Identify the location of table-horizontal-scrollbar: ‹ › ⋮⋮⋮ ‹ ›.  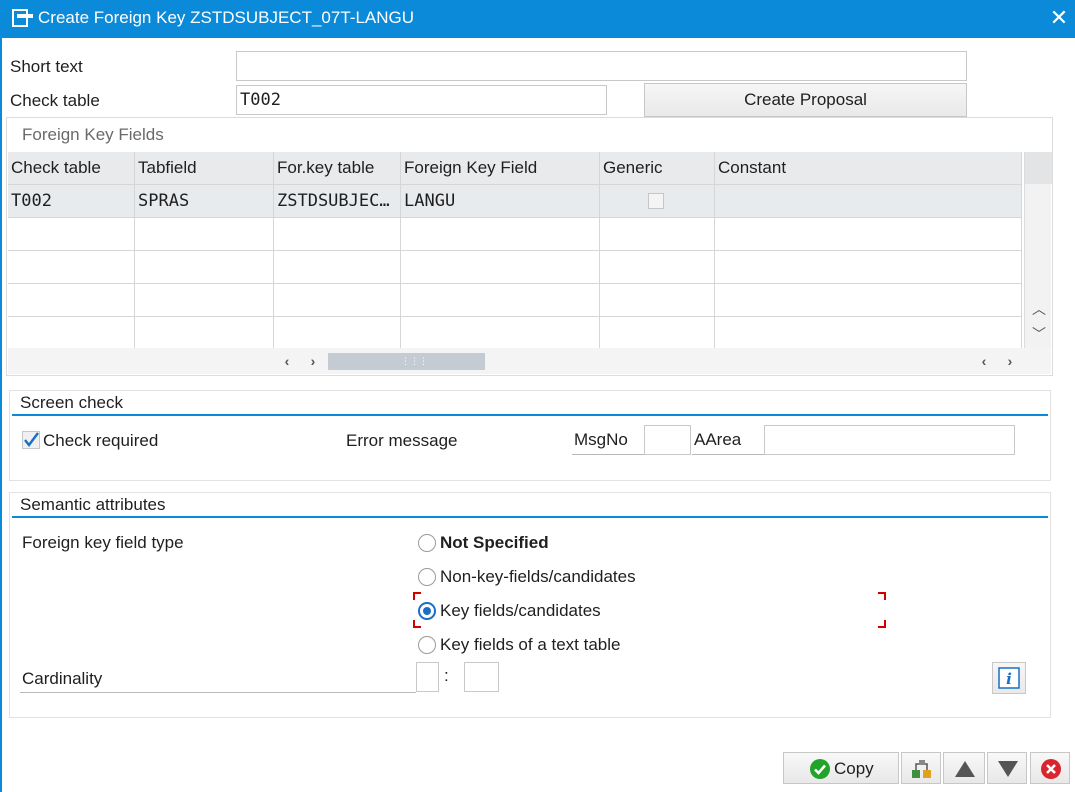
(529, 361).